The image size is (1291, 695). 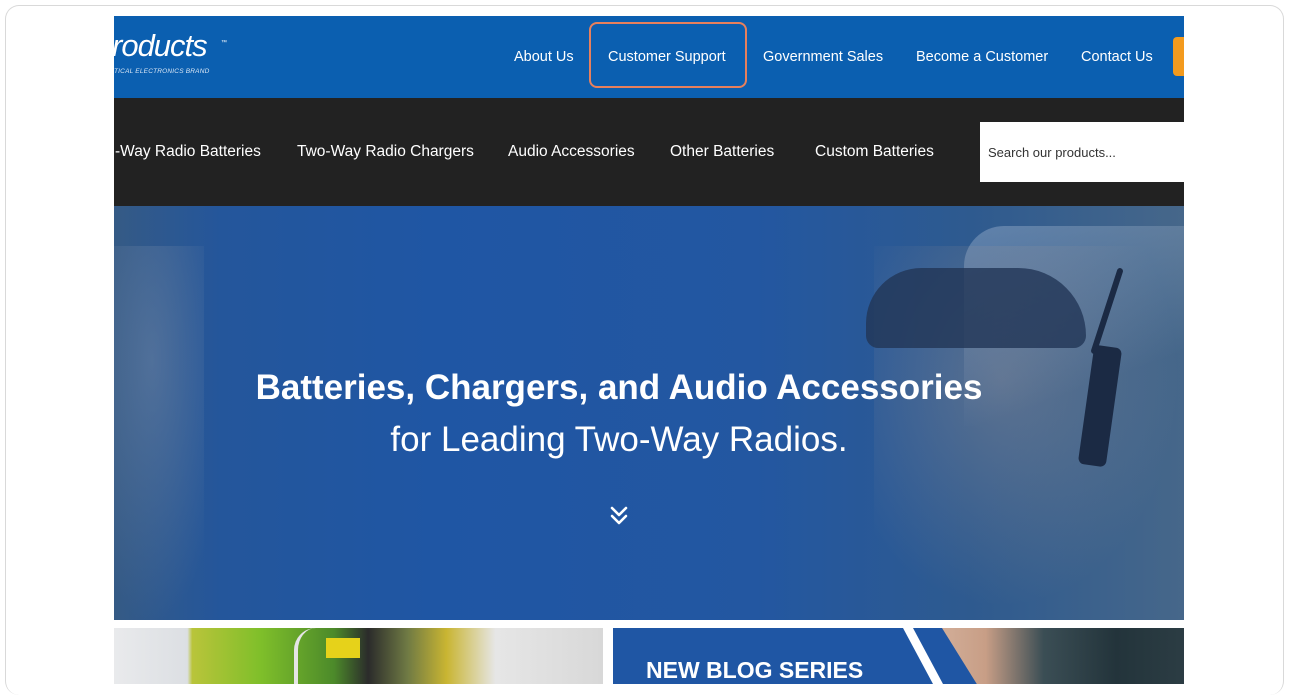 I want to click on promo-divider-stripe, so click(x=923, y=656).